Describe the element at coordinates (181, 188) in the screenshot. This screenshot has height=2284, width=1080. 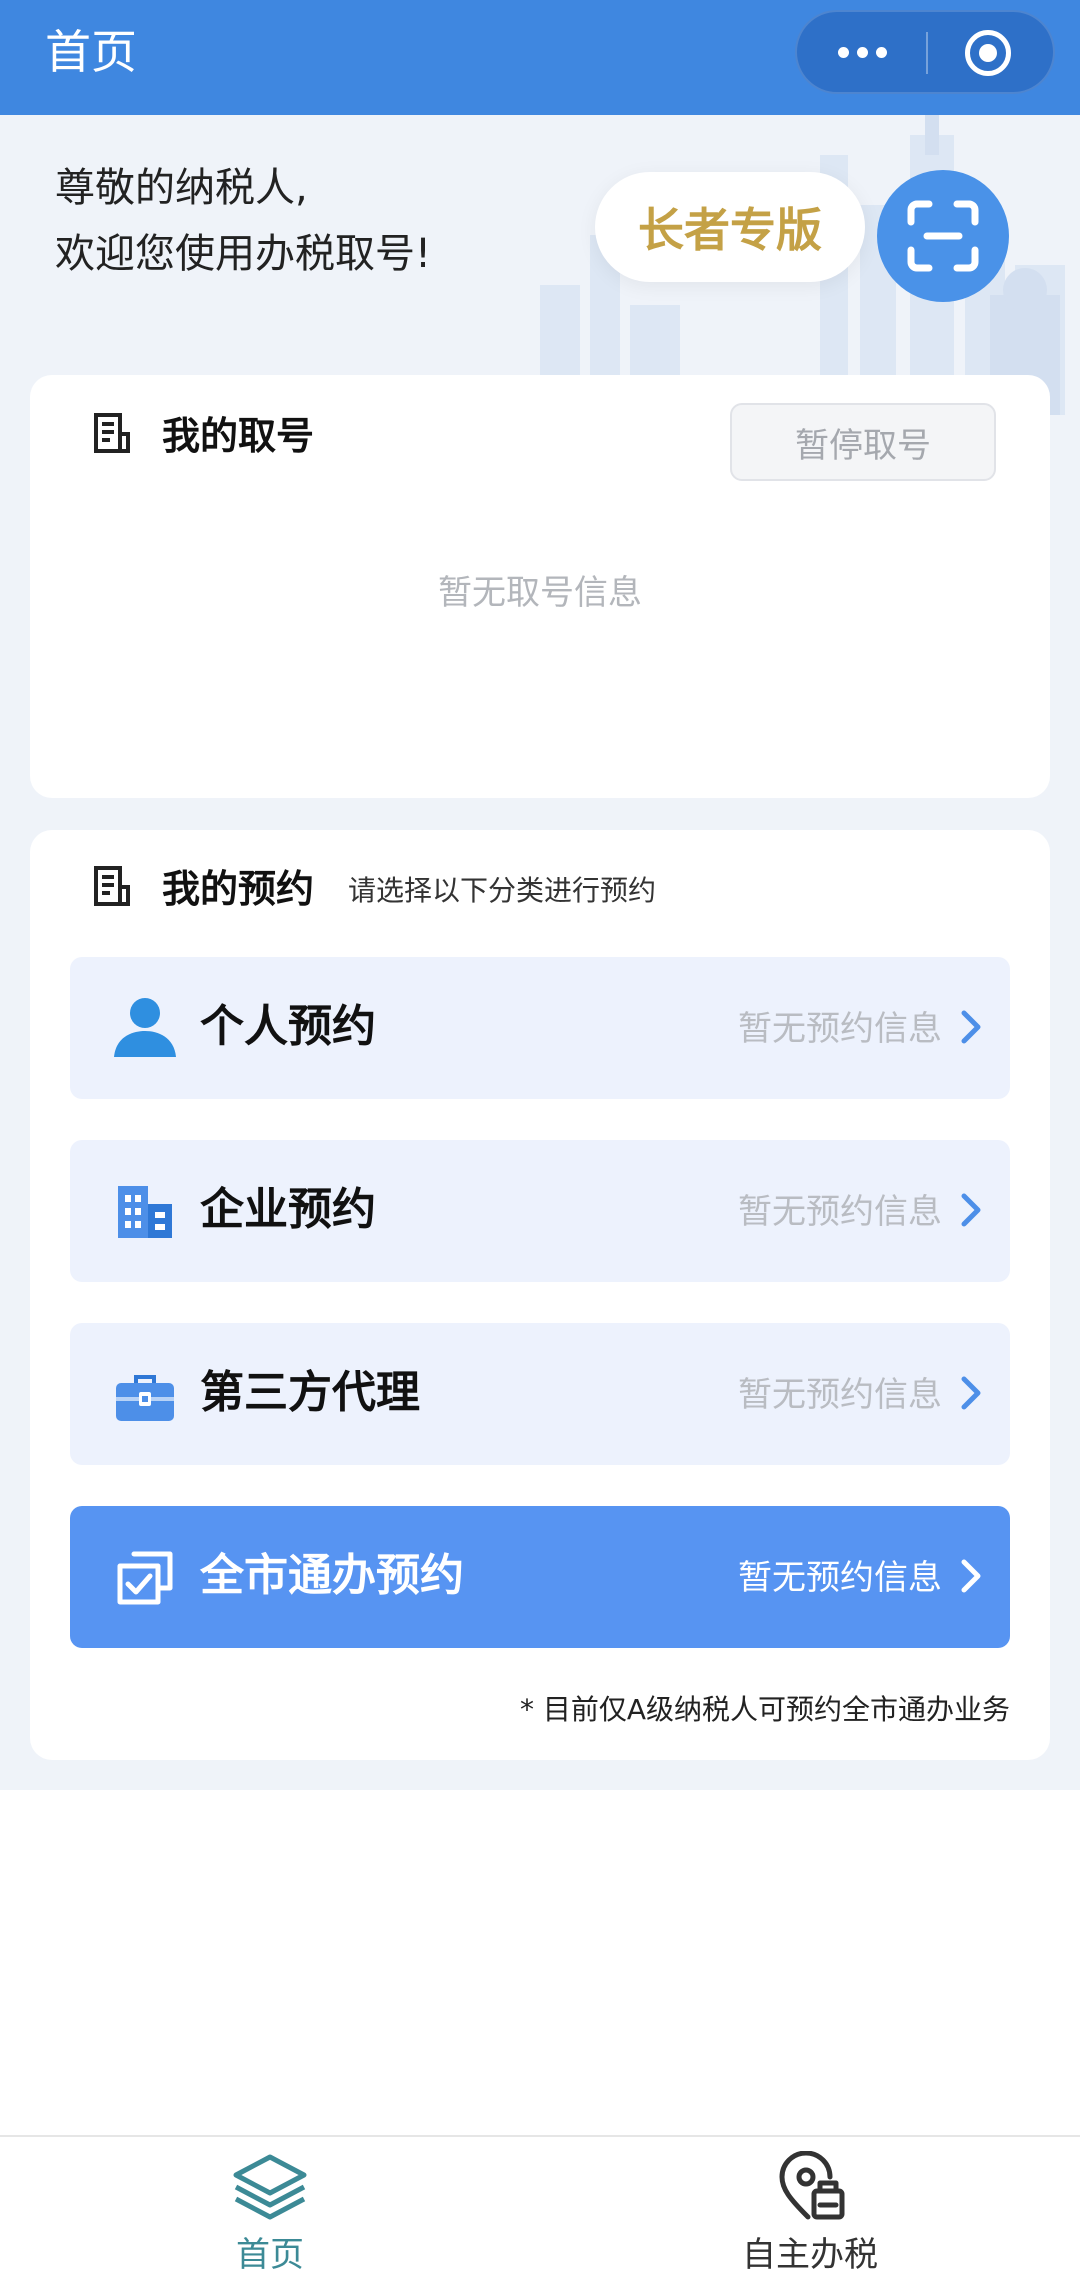
I see `greeting-line-1: 尊敬的纳税人,` at that location.